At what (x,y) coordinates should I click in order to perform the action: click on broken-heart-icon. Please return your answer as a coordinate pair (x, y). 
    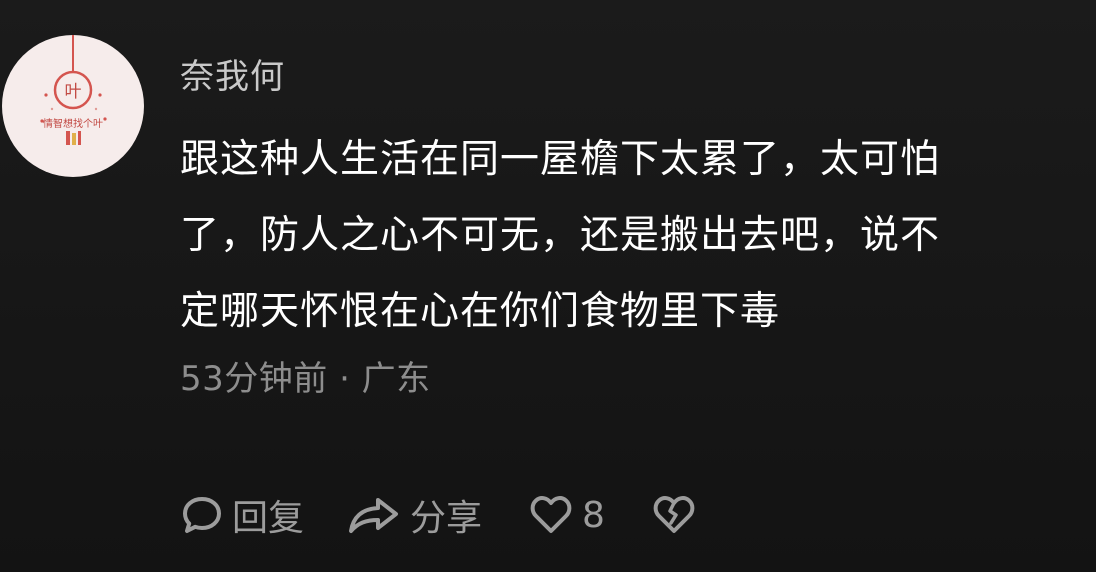
    Looking at the image, I should click on (674, 514).